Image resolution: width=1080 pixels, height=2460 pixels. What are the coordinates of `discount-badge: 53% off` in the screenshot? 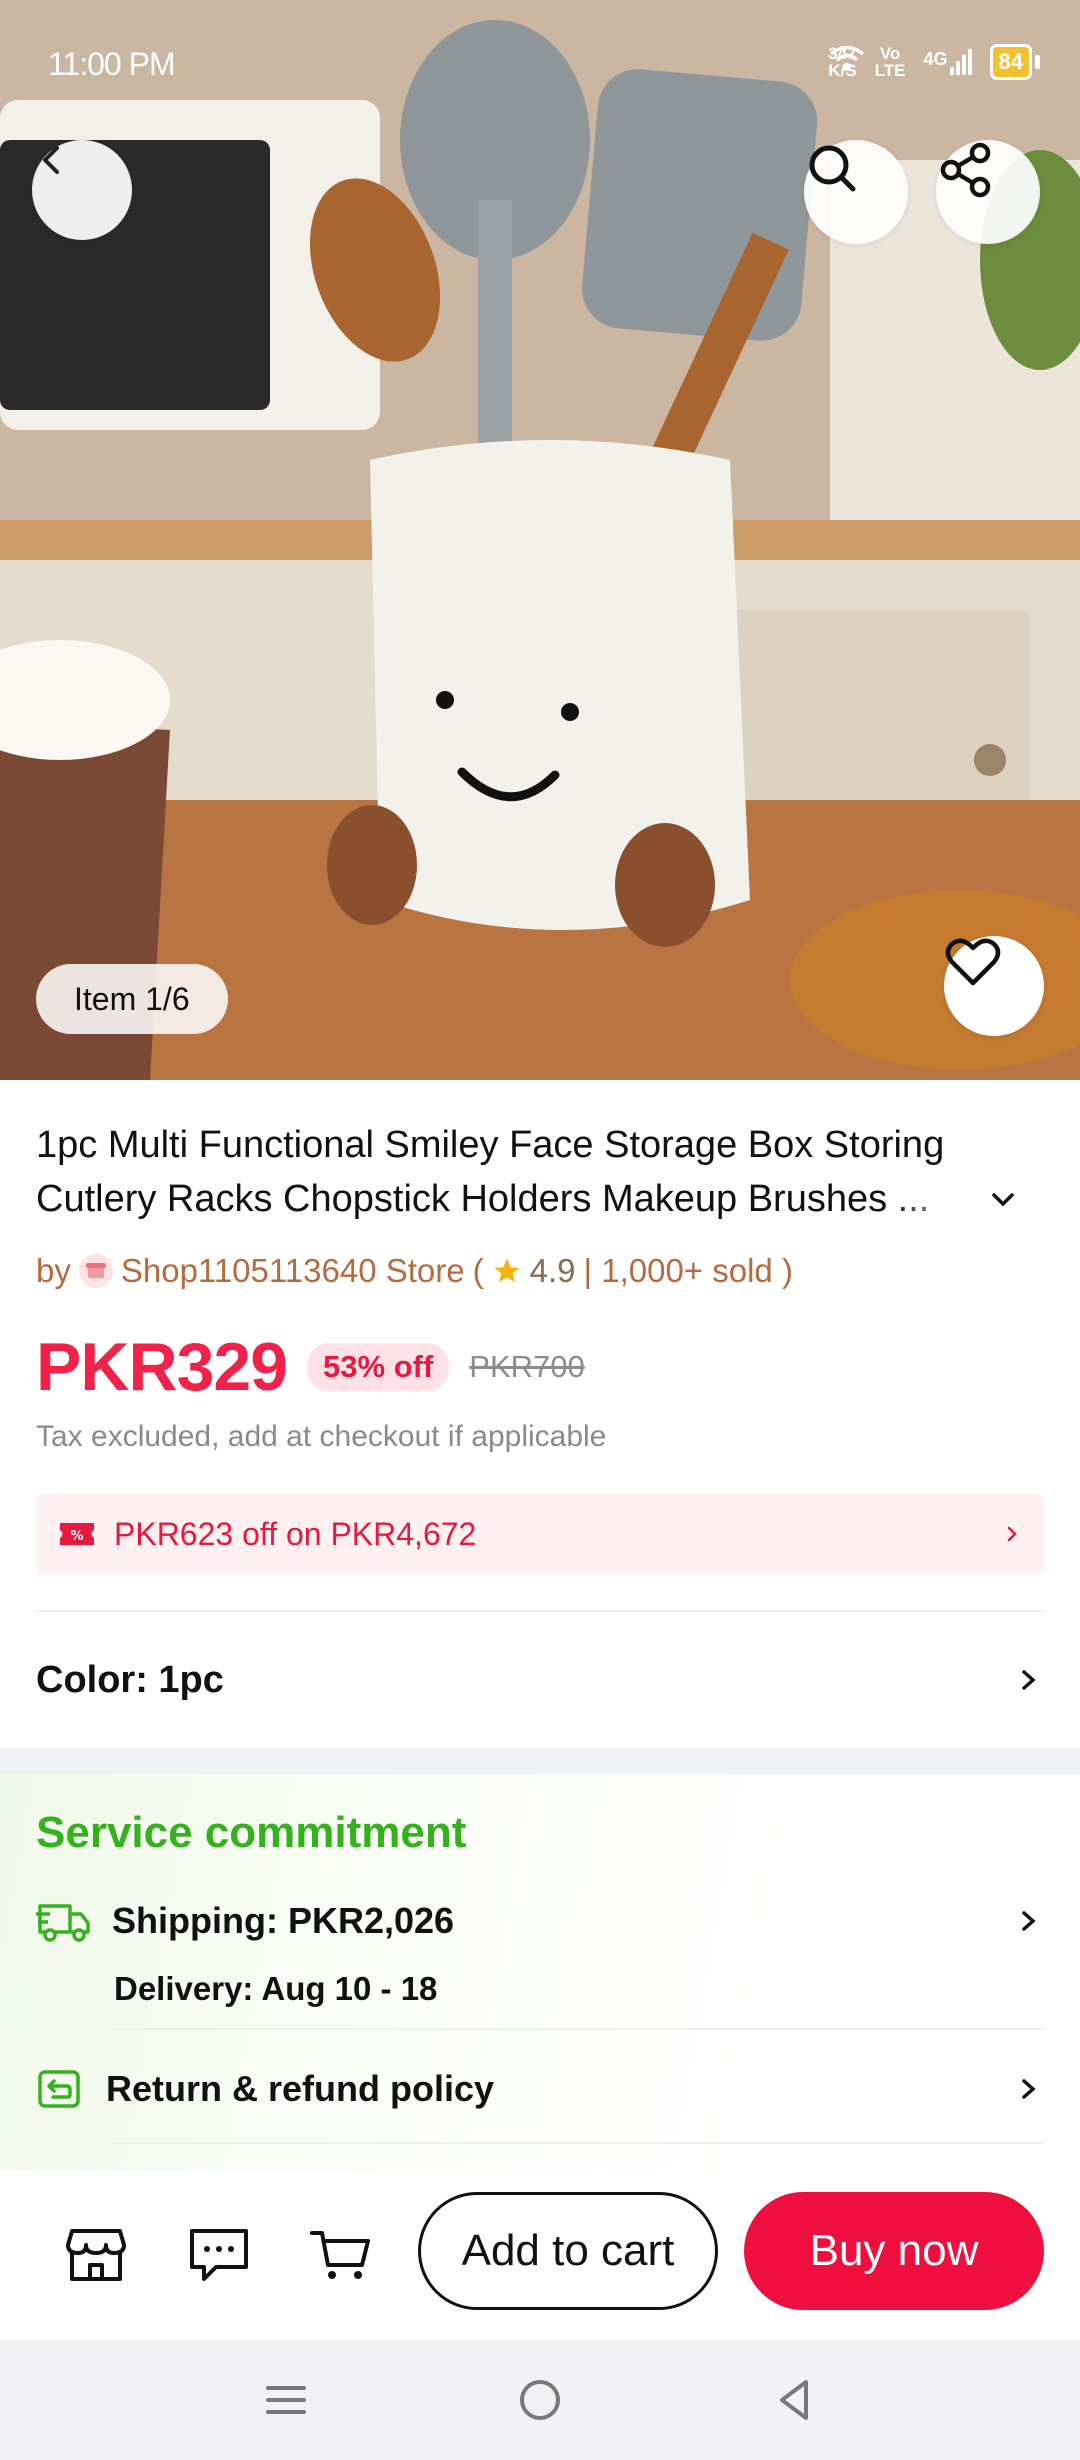 It's located at (378, 1367).